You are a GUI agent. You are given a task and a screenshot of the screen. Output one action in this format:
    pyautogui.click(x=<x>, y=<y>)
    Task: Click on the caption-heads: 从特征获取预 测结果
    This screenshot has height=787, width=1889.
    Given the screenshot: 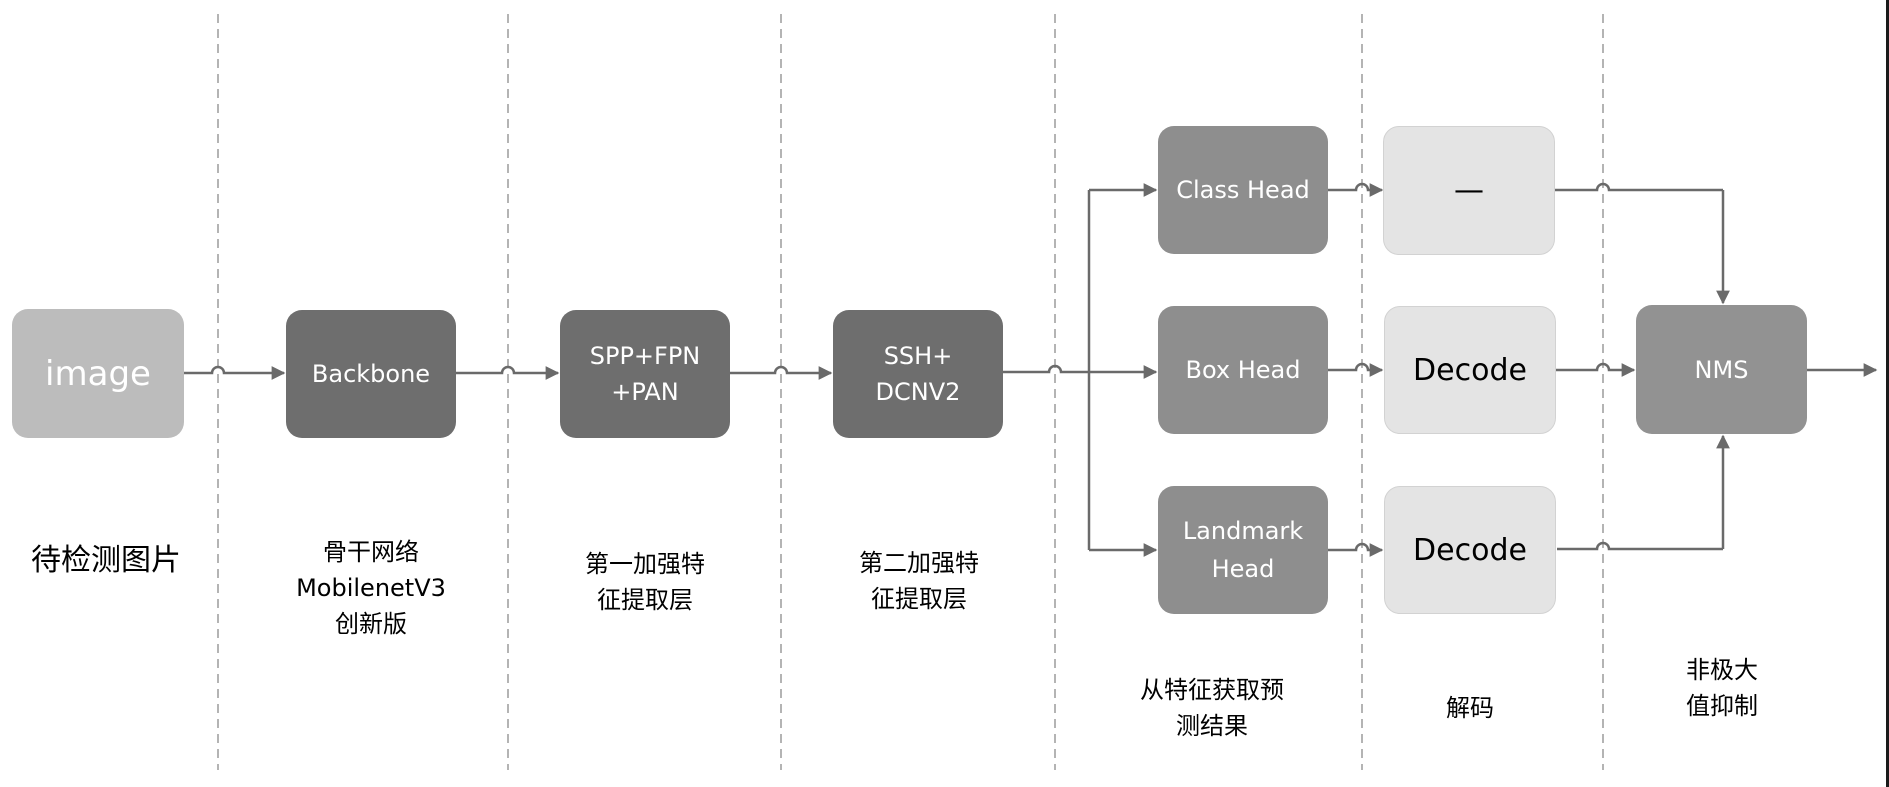 What is the action you would take?
    pyautogui.click(x=1212, y=708)
    